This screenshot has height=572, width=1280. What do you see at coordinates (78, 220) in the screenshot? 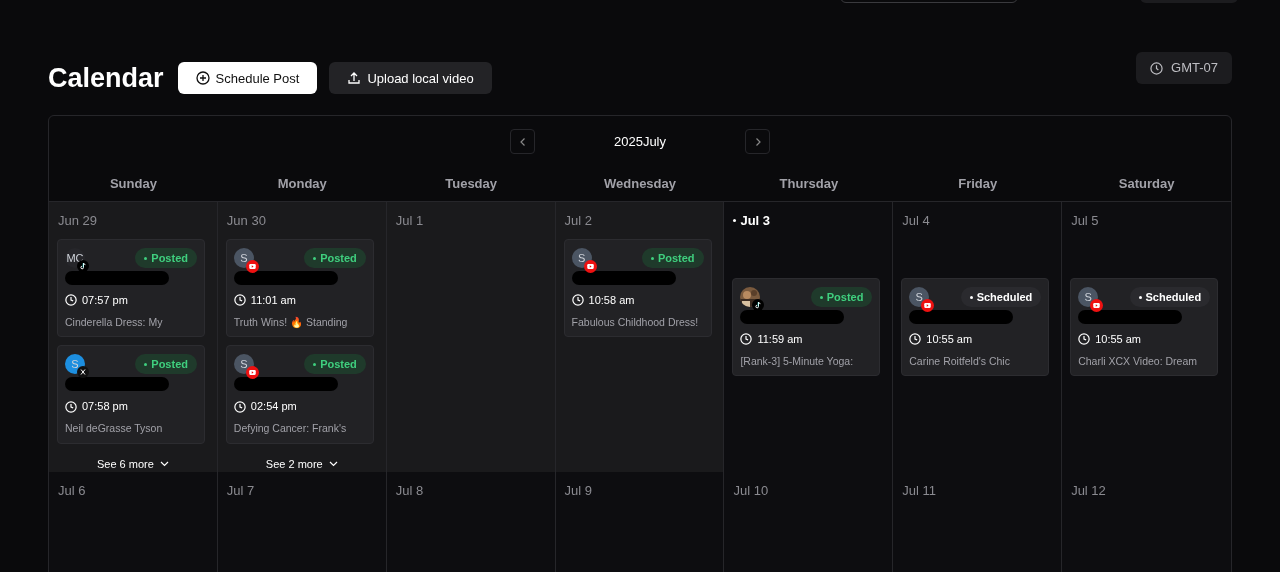
I see `day-number: Jun 29` at bounding box center [78, 220].